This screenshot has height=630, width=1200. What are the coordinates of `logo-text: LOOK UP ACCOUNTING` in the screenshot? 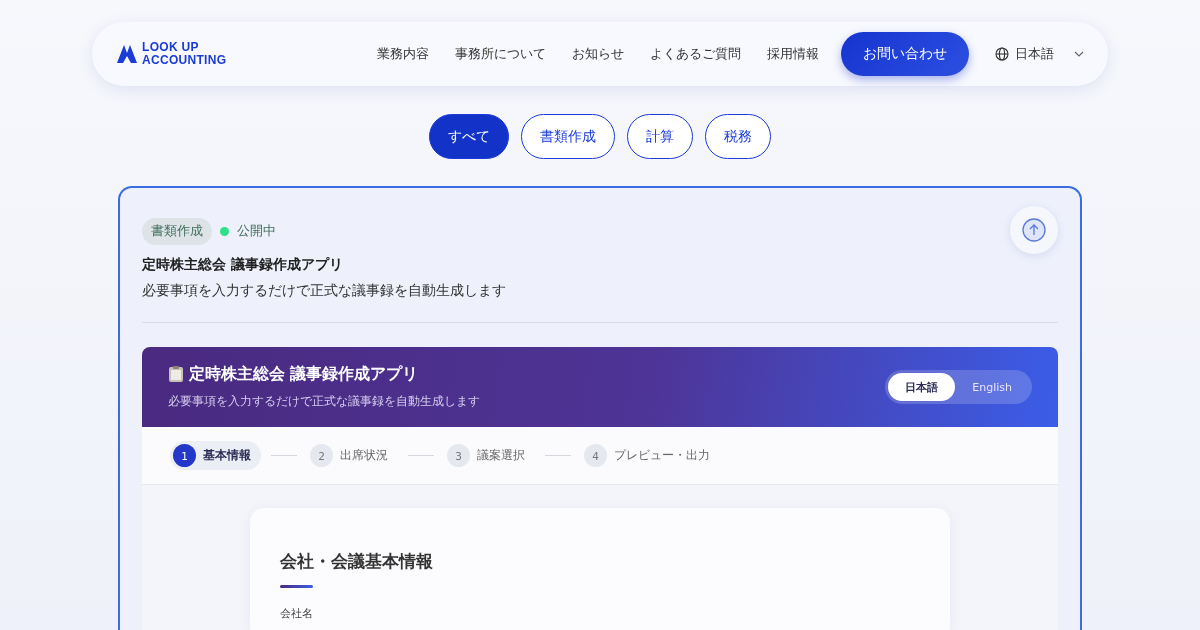 It's located at (184, 54).